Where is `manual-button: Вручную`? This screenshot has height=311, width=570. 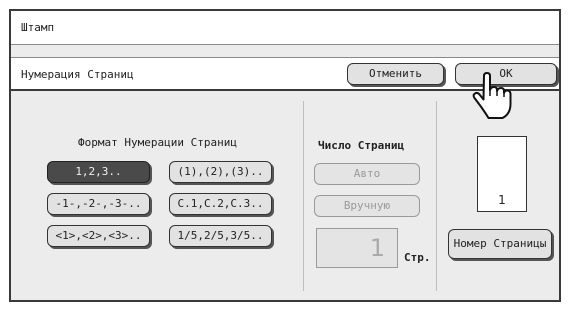
manual-button: Вручную is located at coordinates (367, 206).